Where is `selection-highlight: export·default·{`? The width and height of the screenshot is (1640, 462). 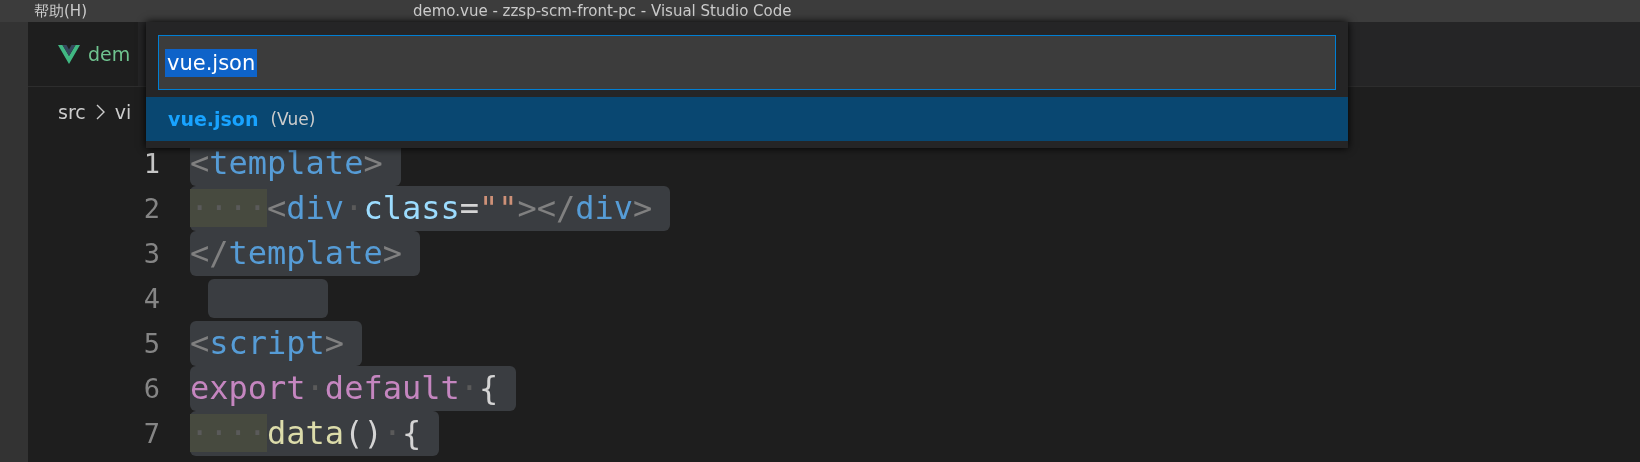
selection-highlight: export·default·{ is located at coordinates (353, 388).